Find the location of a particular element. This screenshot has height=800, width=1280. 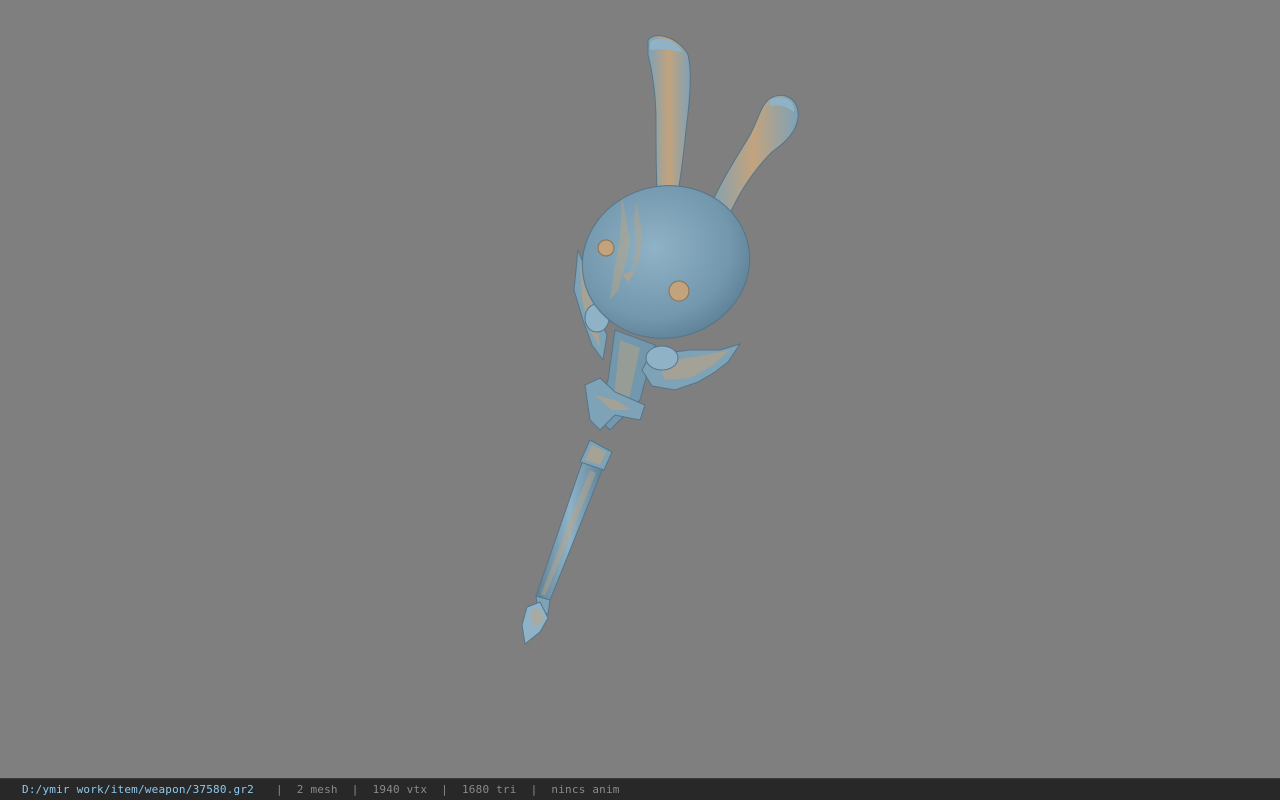

vertex-count-label: 1940 vtx is located at coordinates (400, 789).